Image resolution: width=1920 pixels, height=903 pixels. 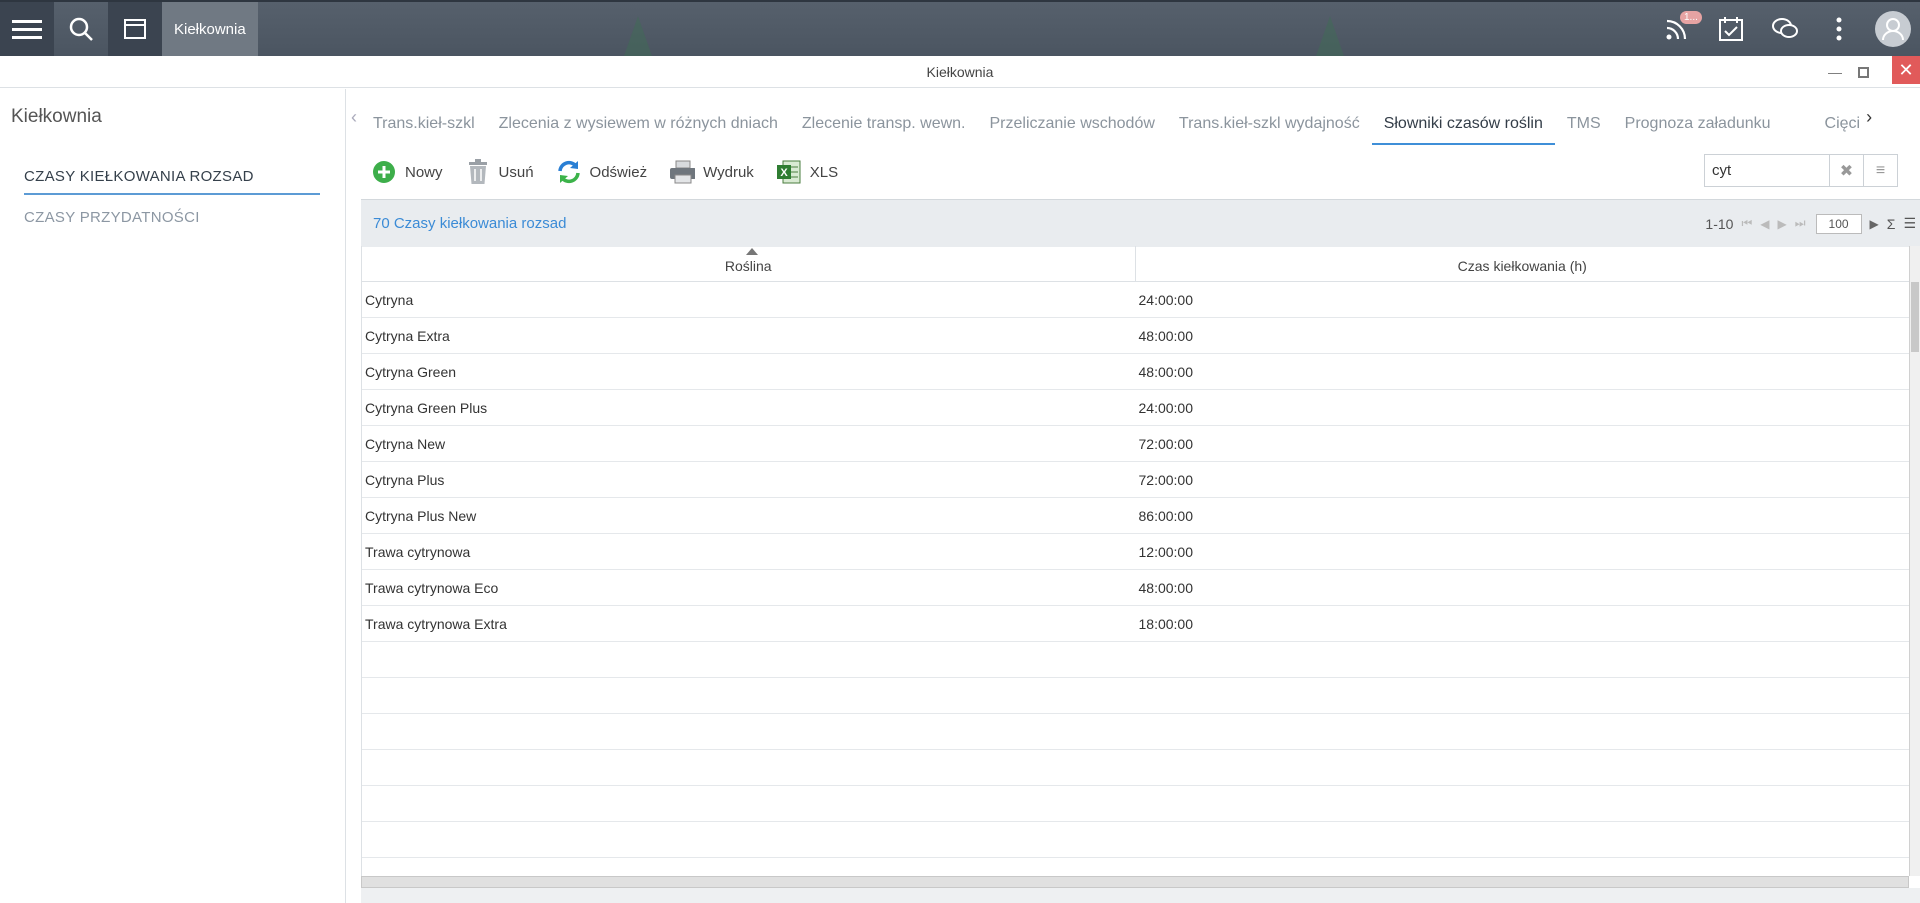 I want to click on window-icon, so click(x=135, y=29).